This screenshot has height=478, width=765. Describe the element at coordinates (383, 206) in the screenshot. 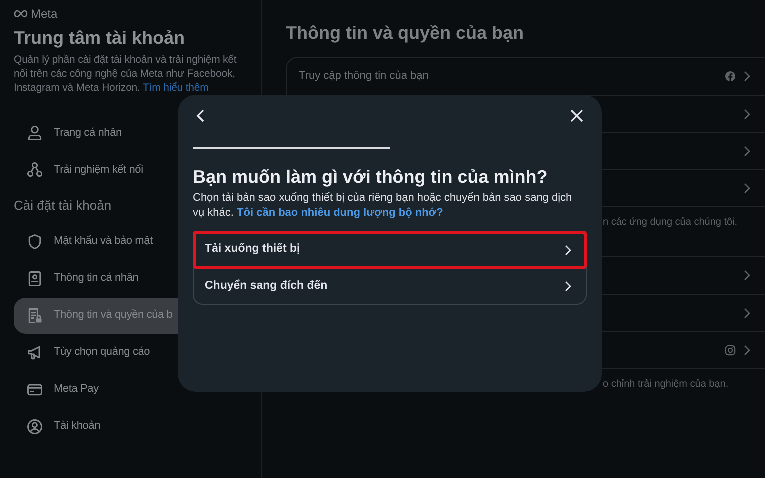

I see `dialog-description: Chọn tải bản sao xuống thiết bị của riêng bạn hoặc chuyển bản sao sang dịch vụ khác. Tôi cần bao nhiêu dung lượng bộ nhớ?` at that location.